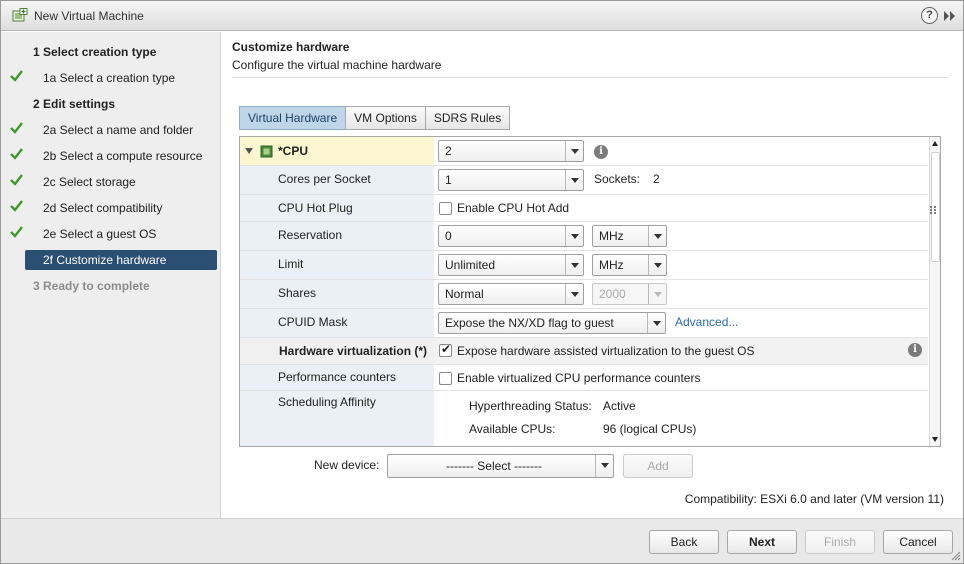  Describe the element at coordinates (89, 182) in the screenshot. I see `step-label: 2c Select storage` at that location.